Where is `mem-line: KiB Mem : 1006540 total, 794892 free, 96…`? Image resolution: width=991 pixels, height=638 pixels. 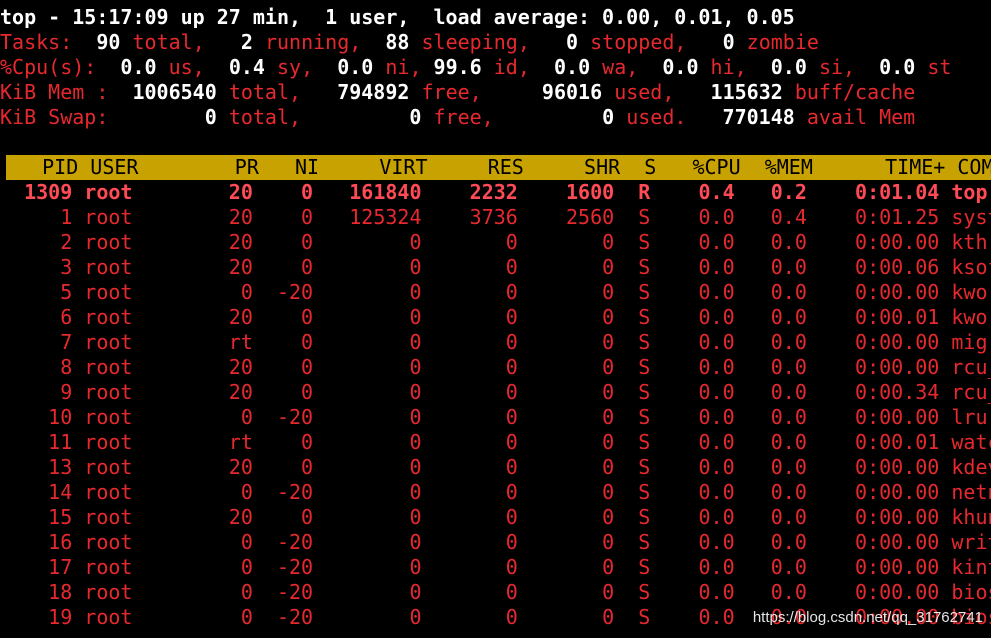 mem-line: KiB Mem : 1006540 total, 794892 free, 96… is located at coordinates (495, 92).